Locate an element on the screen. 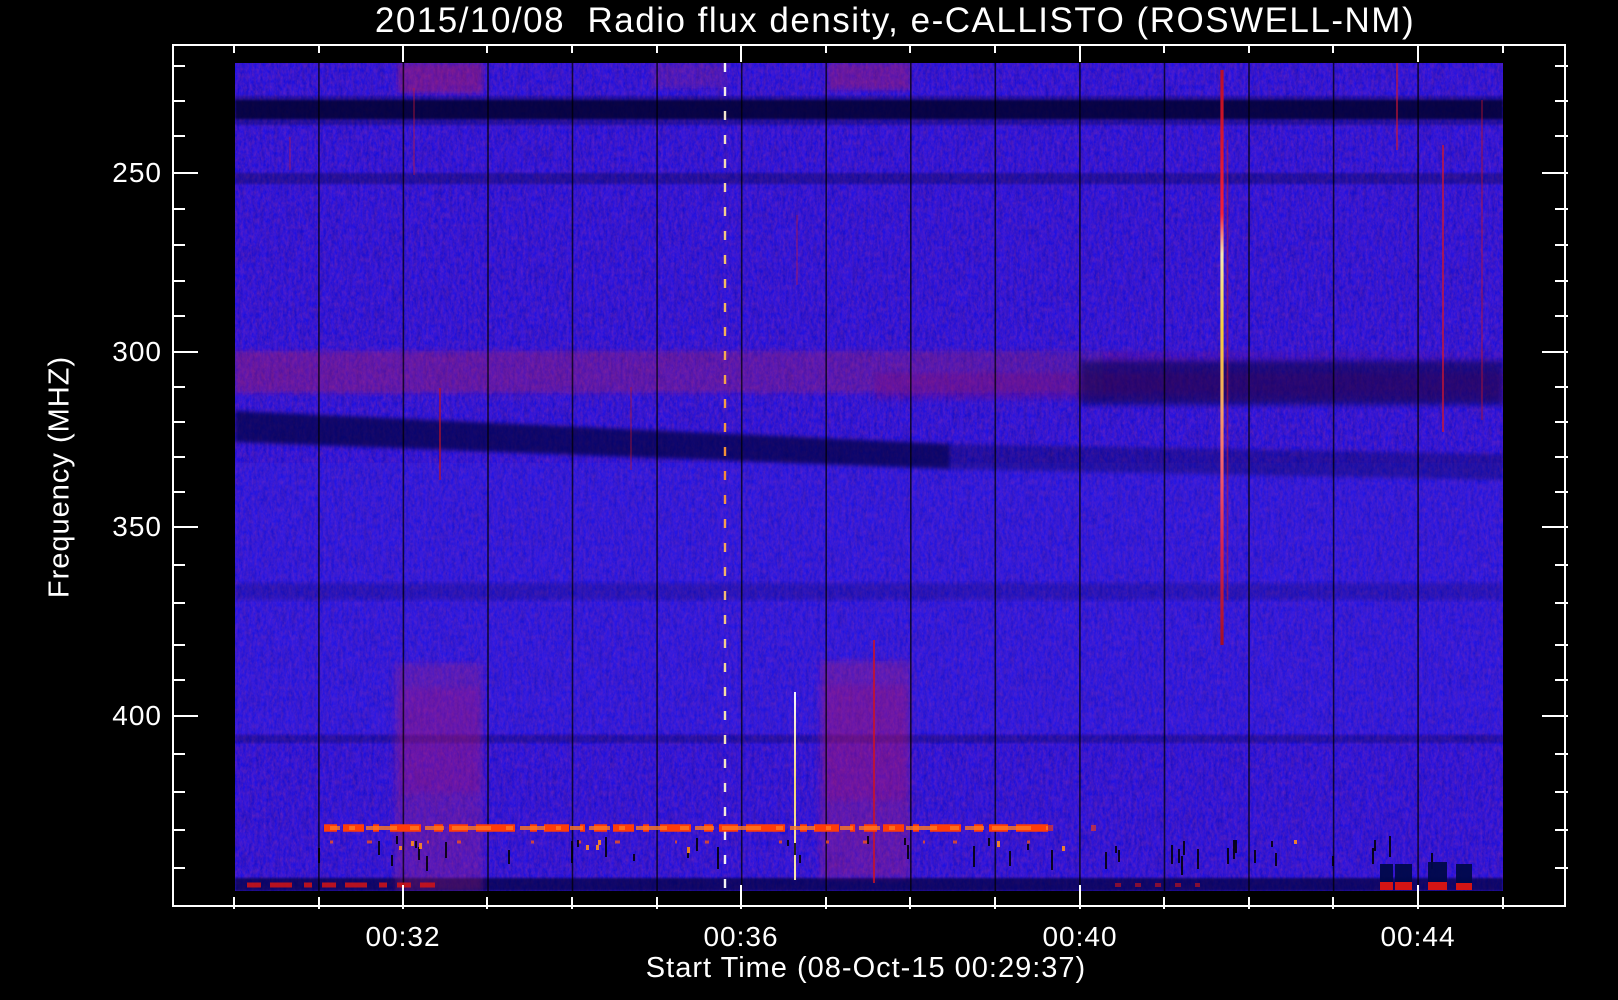 The width and height of the screenshot is (1618, 1000). y-tick-label: 350 is located at coordinates (137, 526).